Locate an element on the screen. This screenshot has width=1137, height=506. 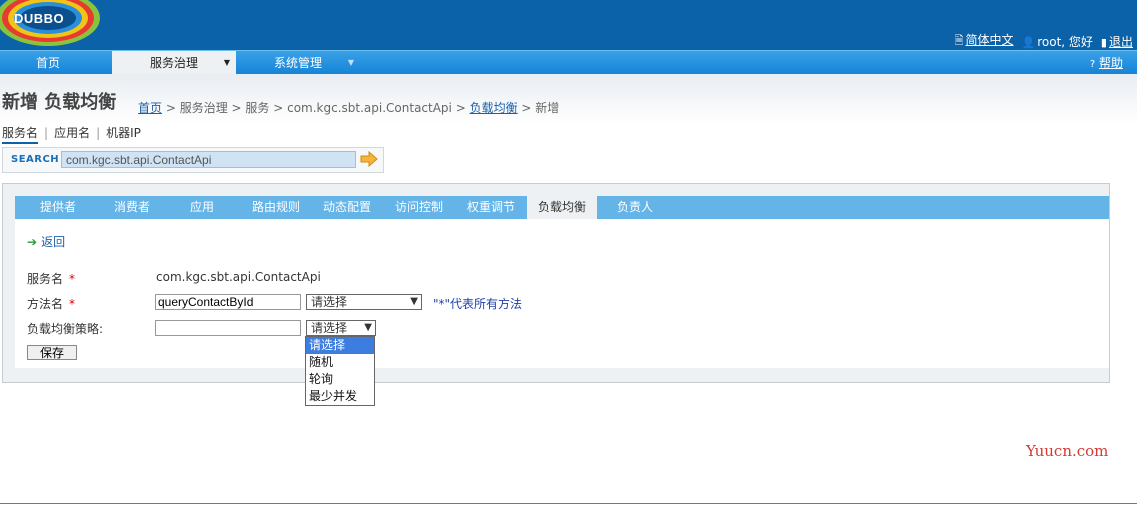
strategy-dropdown-list: 请选择 随机 轮询 最少并发 is located at coordinates (340, 371).